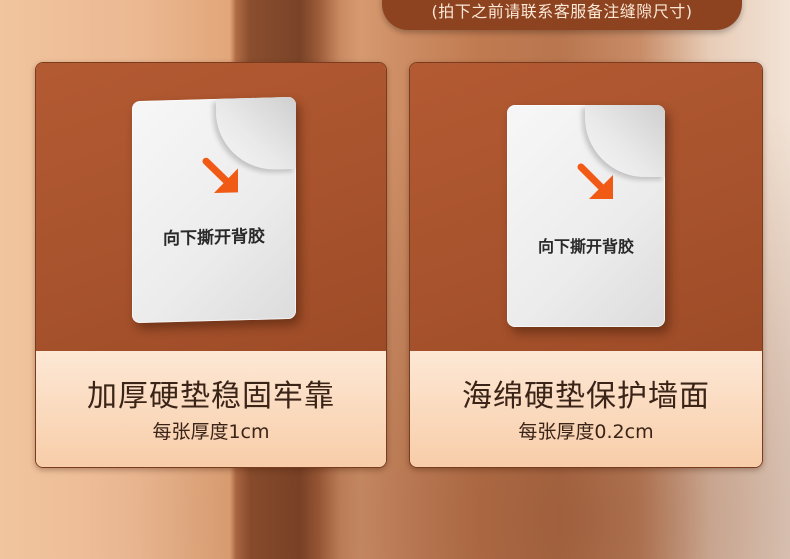 This screenshot has width=790, height=559. What do you see at coordinates (562, 11) in the screenshot?
I see `banner-text: (拍下之前请联系客服备注缝隙尺寸)` at bounding box center [562, 11].